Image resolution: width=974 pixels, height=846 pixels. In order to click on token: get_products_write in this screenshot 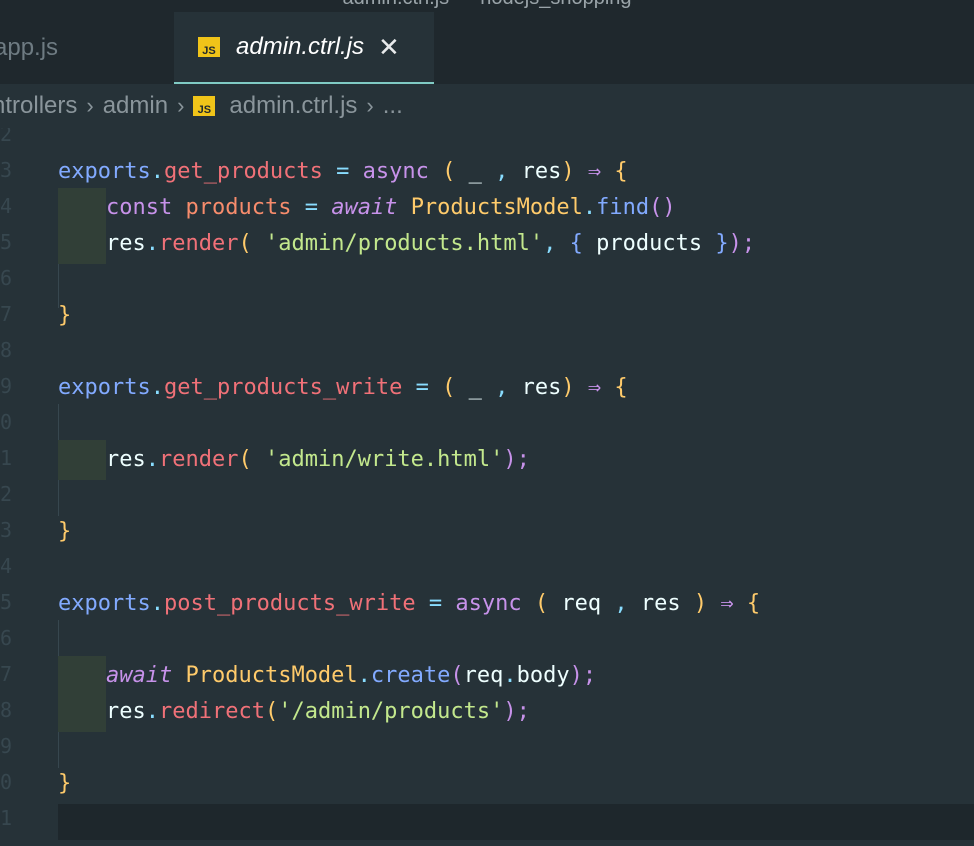, I will do `click(283, 387)`.